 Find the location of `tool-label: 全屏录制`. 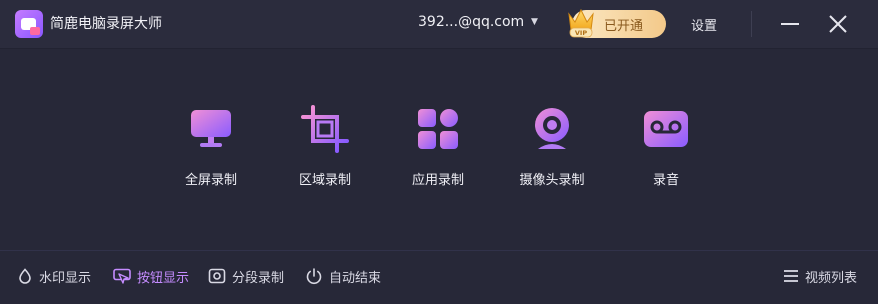

tool-label: 全屏录制 is located at coordinates (210, 180).